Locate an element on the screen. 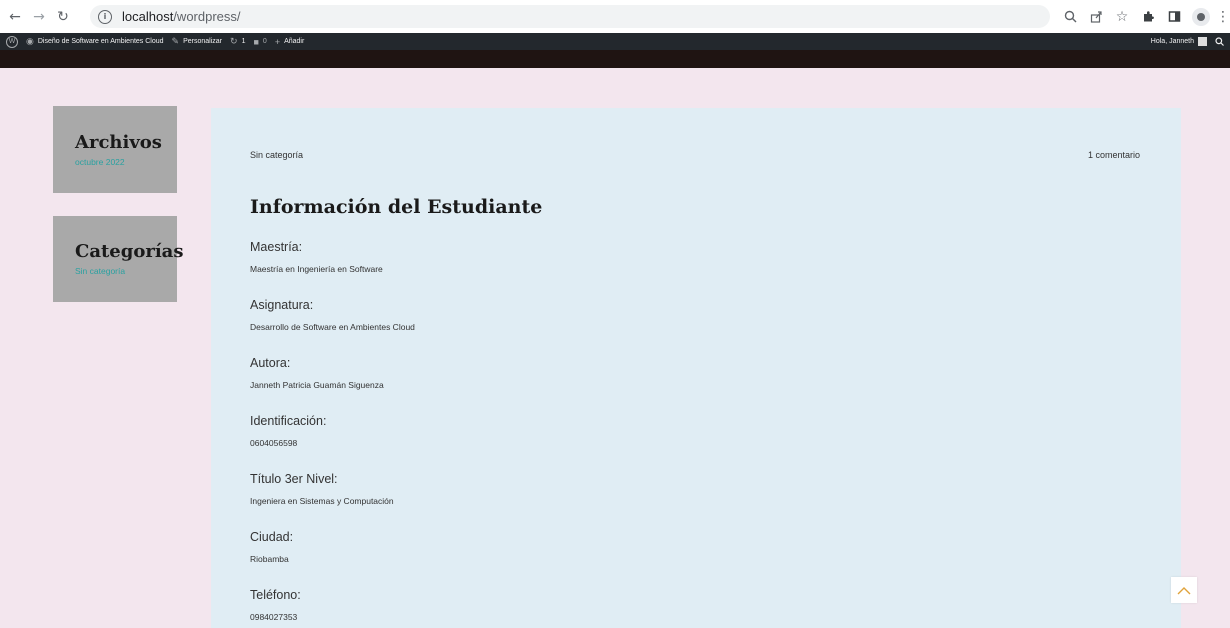 Image resolution: width=1230 pixels, height=628 pixels. field-label: Asignatura: is located at coordinates (282, 305).